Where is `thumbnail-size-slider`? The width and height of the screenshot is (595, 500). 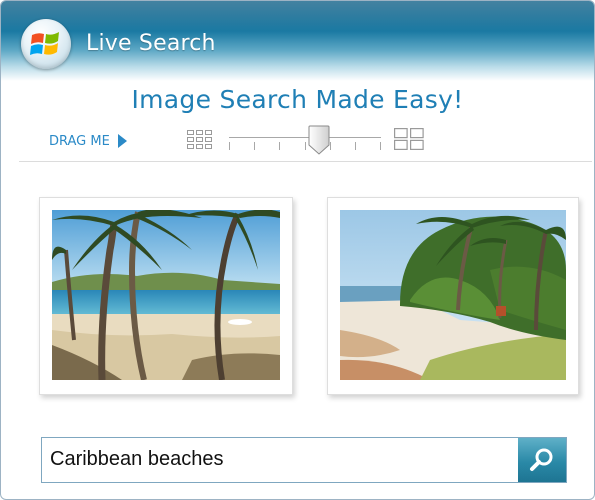 thumbnail-size-slider is located at coordinates (305, 142).